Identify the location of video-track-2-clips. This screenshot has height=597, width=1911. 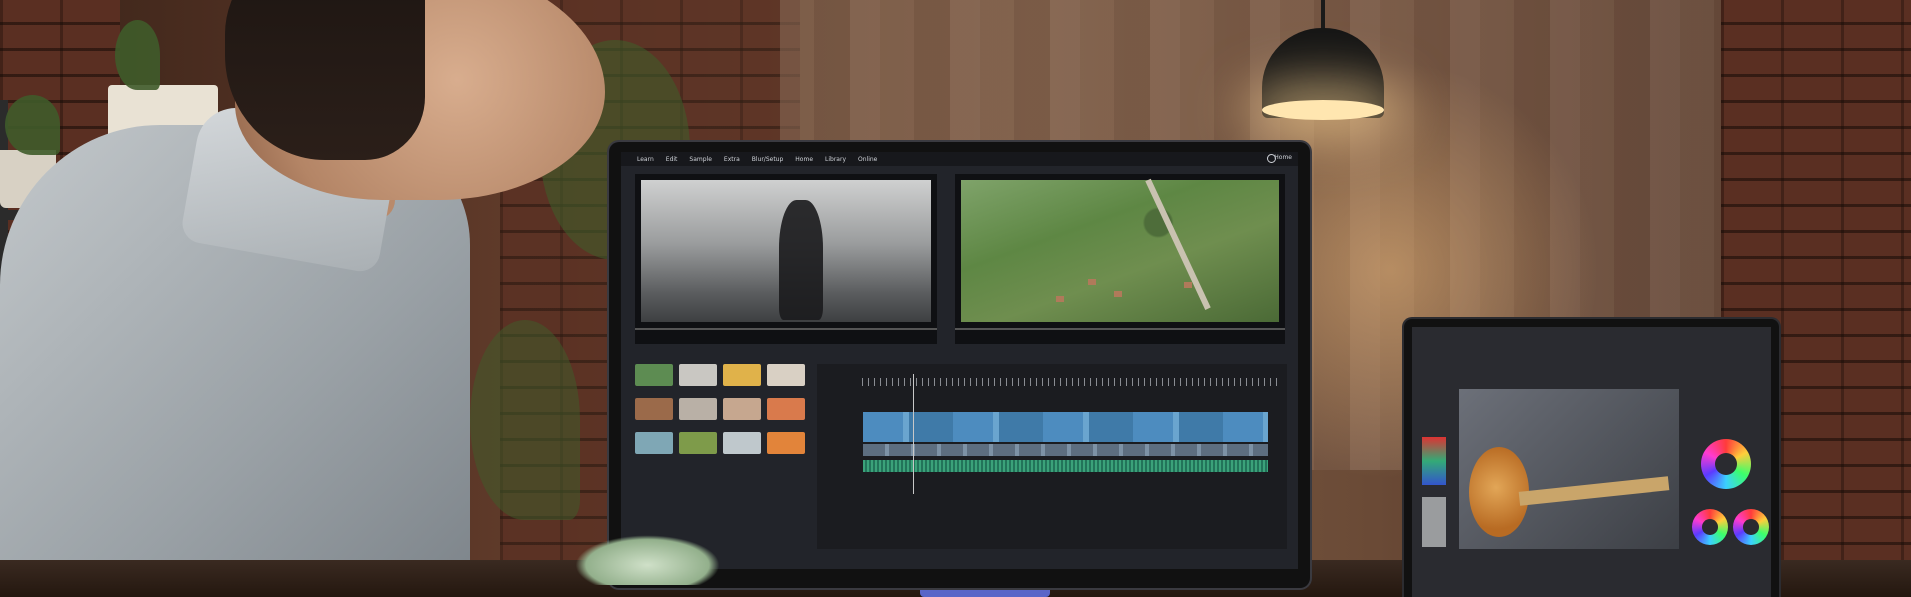
(1065, 450).